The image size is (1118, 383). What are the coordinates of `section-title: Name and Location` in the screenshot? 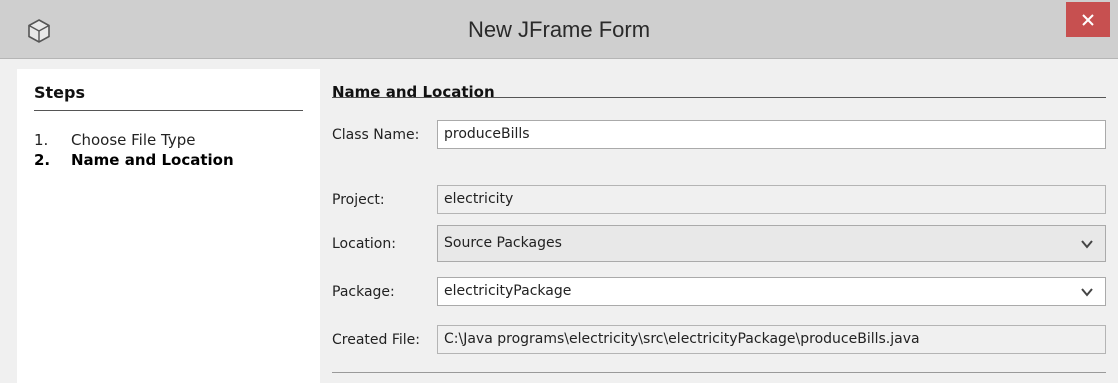 It's located at (413, 92).